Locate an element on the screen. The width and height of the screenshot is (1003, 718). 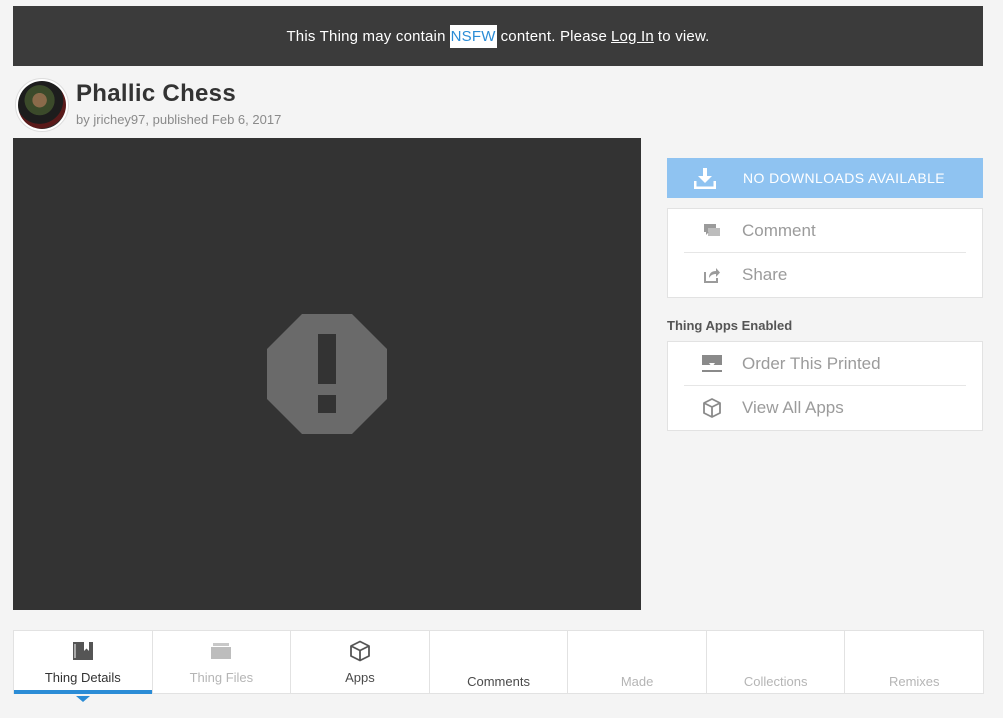
download-icon is located at coordinates (705, 178).